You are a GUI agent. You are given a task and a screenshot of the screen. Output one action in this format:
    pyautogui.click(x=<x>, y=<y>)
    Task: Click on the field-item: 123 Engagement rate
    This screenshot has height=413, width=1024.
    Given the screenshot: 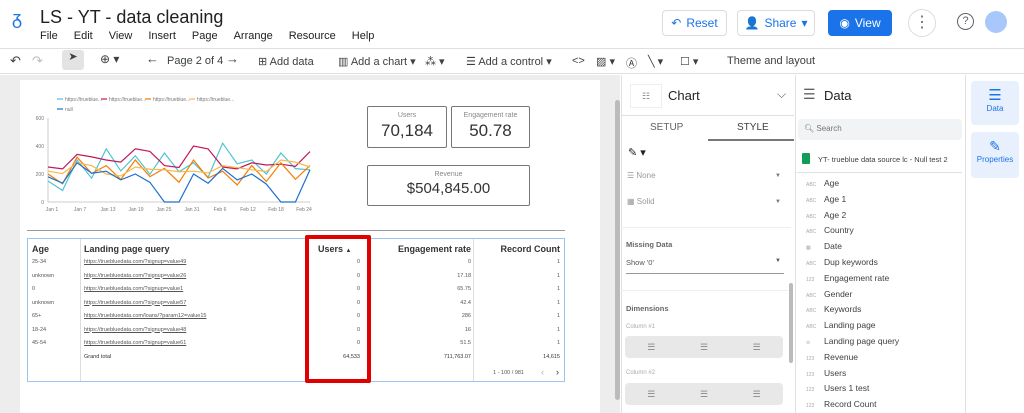 What is the action you would take?
    pyautogui.click(x=847, y=278)
    